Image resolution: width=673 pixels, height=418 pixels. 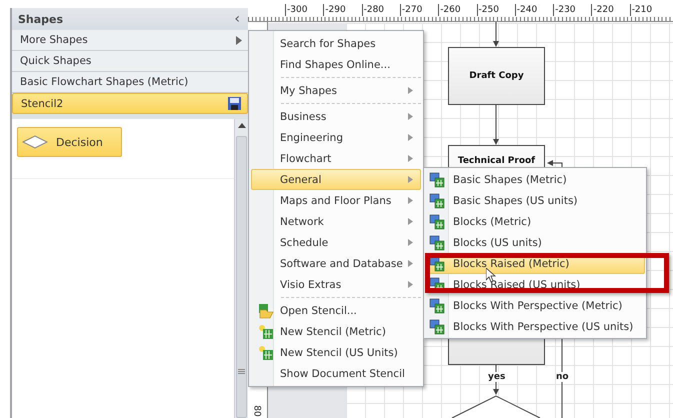 I want to click on stencil-item: More Shapes, so click(x=130, y=40).